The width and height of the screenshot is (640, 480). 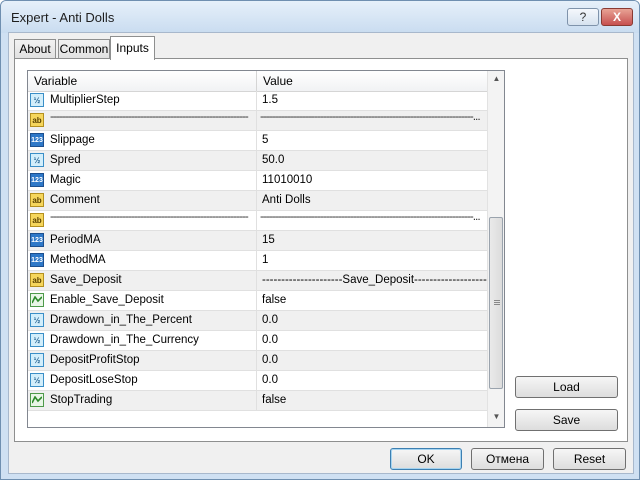 I want to click on reset-button: Reset, so click(x=589, y=459).